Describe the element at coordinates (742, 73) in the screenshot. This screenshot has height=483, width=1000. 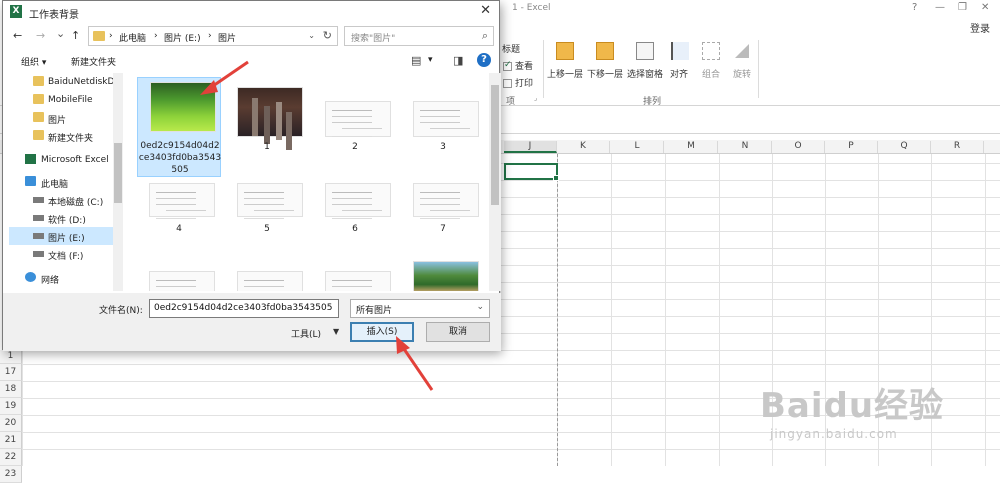
I see `rotate-button: 旋转` at that location.